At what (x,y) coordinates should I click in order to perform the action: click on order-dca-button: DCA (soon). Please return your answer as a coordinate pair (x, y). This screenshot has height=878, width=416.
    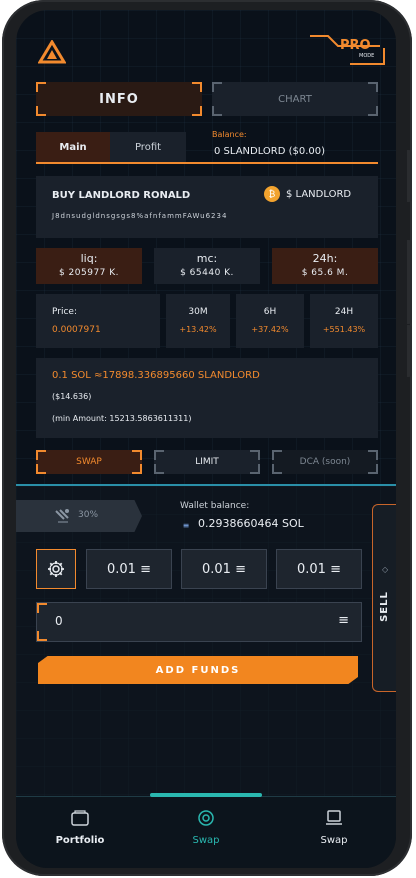
    Looking at the image, I should click on (325, 462).